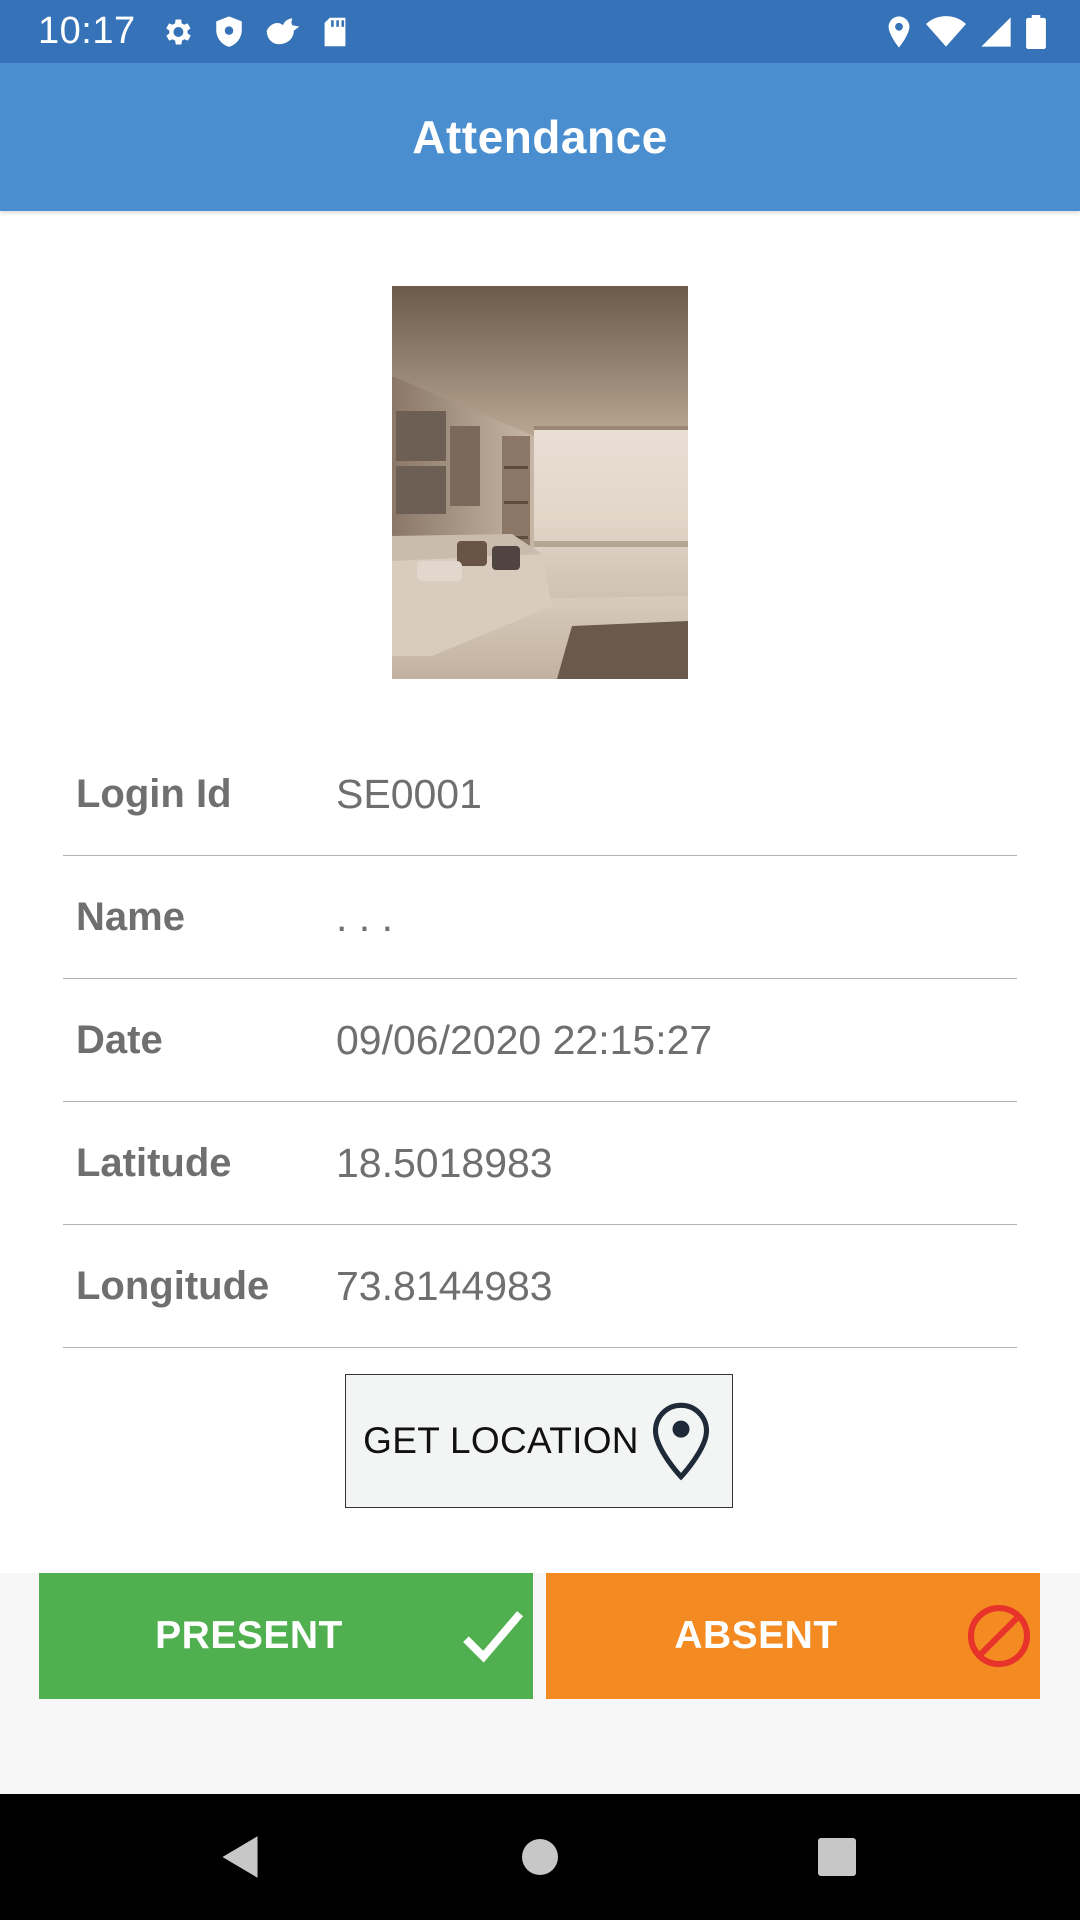 This screenshot has height=1920, width=1080. What do you see at coordinates (364, 916) in the screenshot?
I see `name-value: . . .` at bounding box center [364, 916].